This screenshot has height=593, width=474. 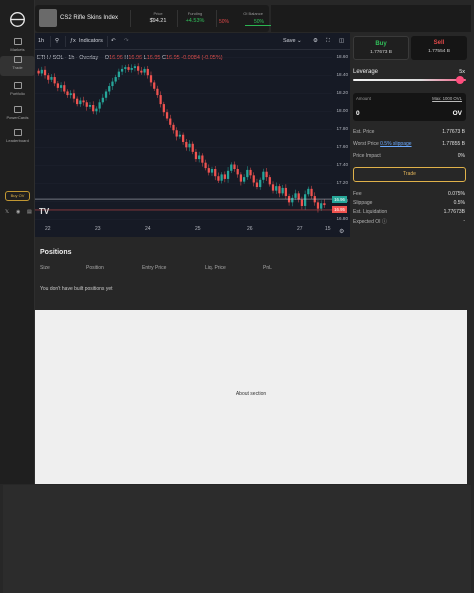 What do you see at coordinates (148, 229) in the screenshot?
I see `x-tick-label: 24` at bounding box center [148, 229].